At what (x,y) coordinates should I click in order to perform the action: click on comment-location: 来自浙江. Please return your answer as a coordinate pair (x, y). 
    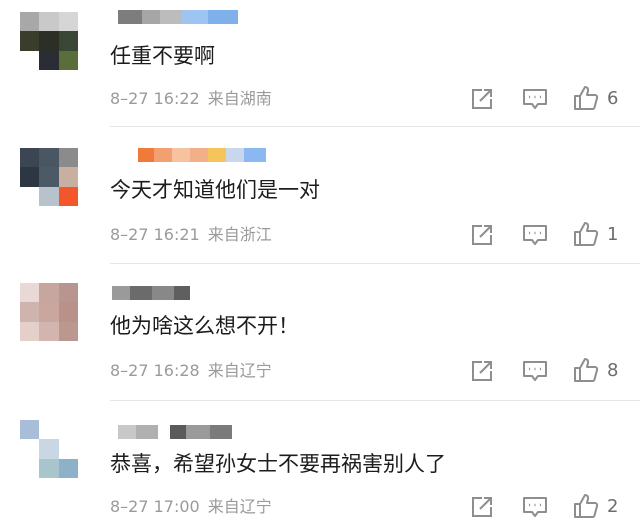
    Looking at the image, I should click on (239, 234).